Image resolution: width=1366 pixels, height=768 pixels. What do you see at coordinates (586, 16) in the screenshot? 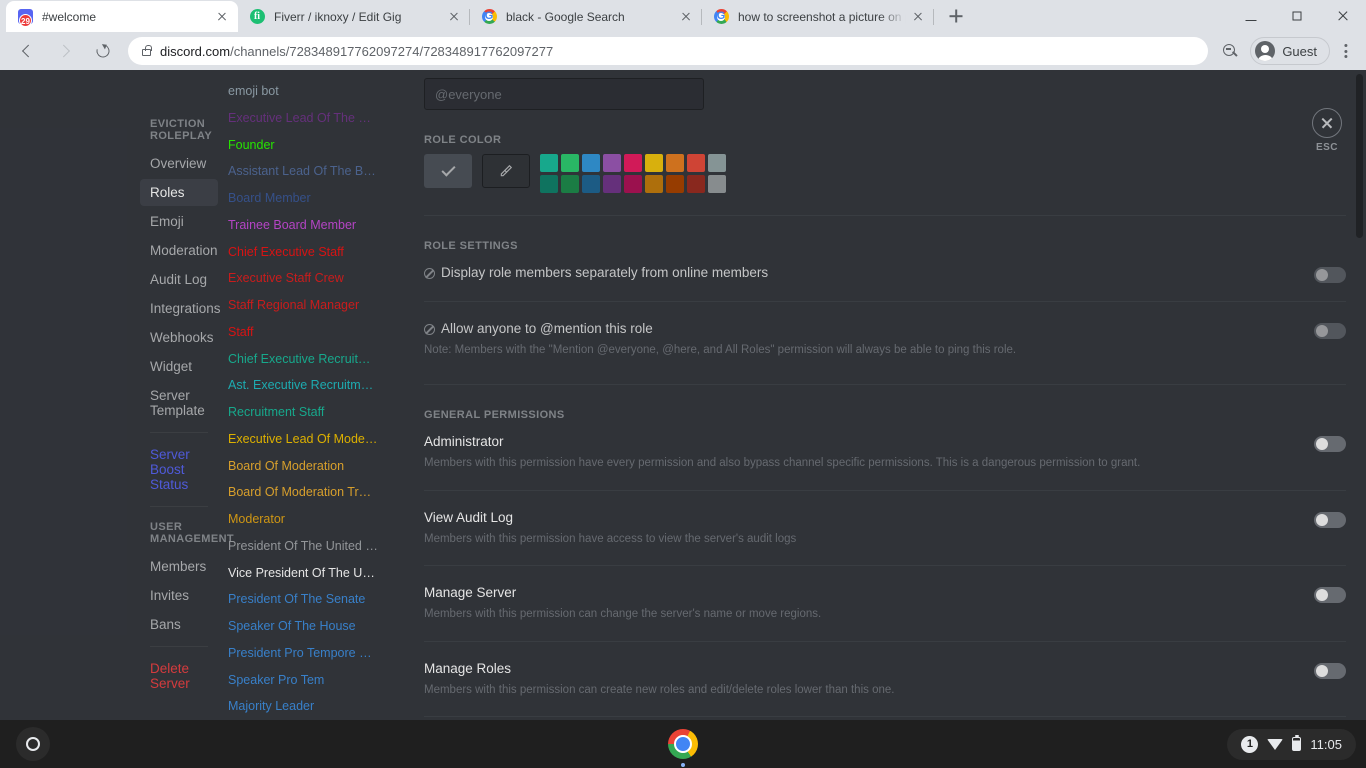
I see `browser-tab-3: black - Google Search` at bounding box center [586, 16].